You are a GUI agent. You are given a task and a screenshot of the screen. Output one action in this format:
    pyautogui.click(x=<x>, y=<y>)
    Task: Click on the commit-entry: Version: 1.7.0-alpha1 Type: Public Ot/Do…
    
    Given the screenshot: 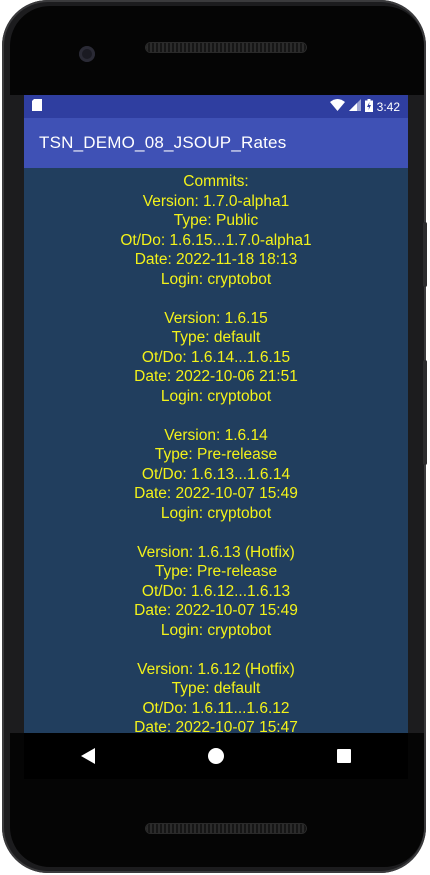 What is the action you would take?
    pyautogui.click(x=216, y=241)
    